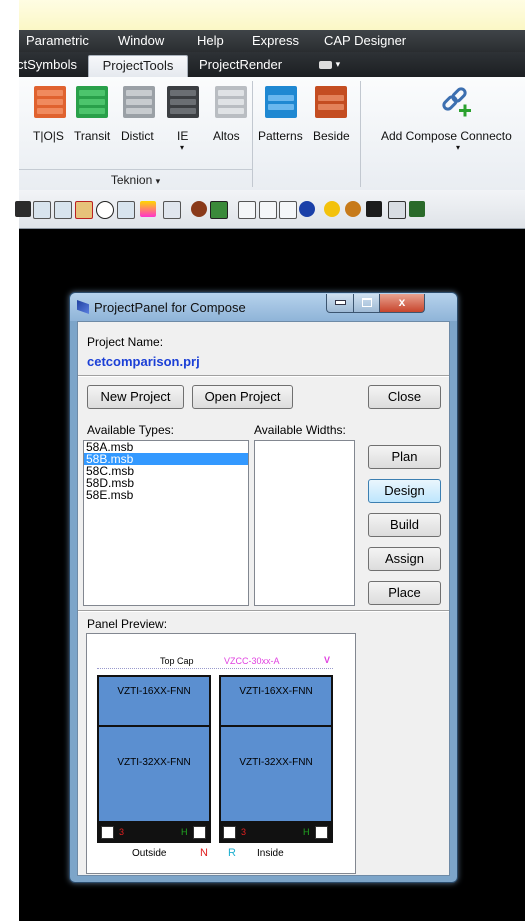 This screenshot has width=525, height=921. What do you see at coordinates (105, 210) in the screenshot?
I see `circle-icon` at bounding box center [105, 210].